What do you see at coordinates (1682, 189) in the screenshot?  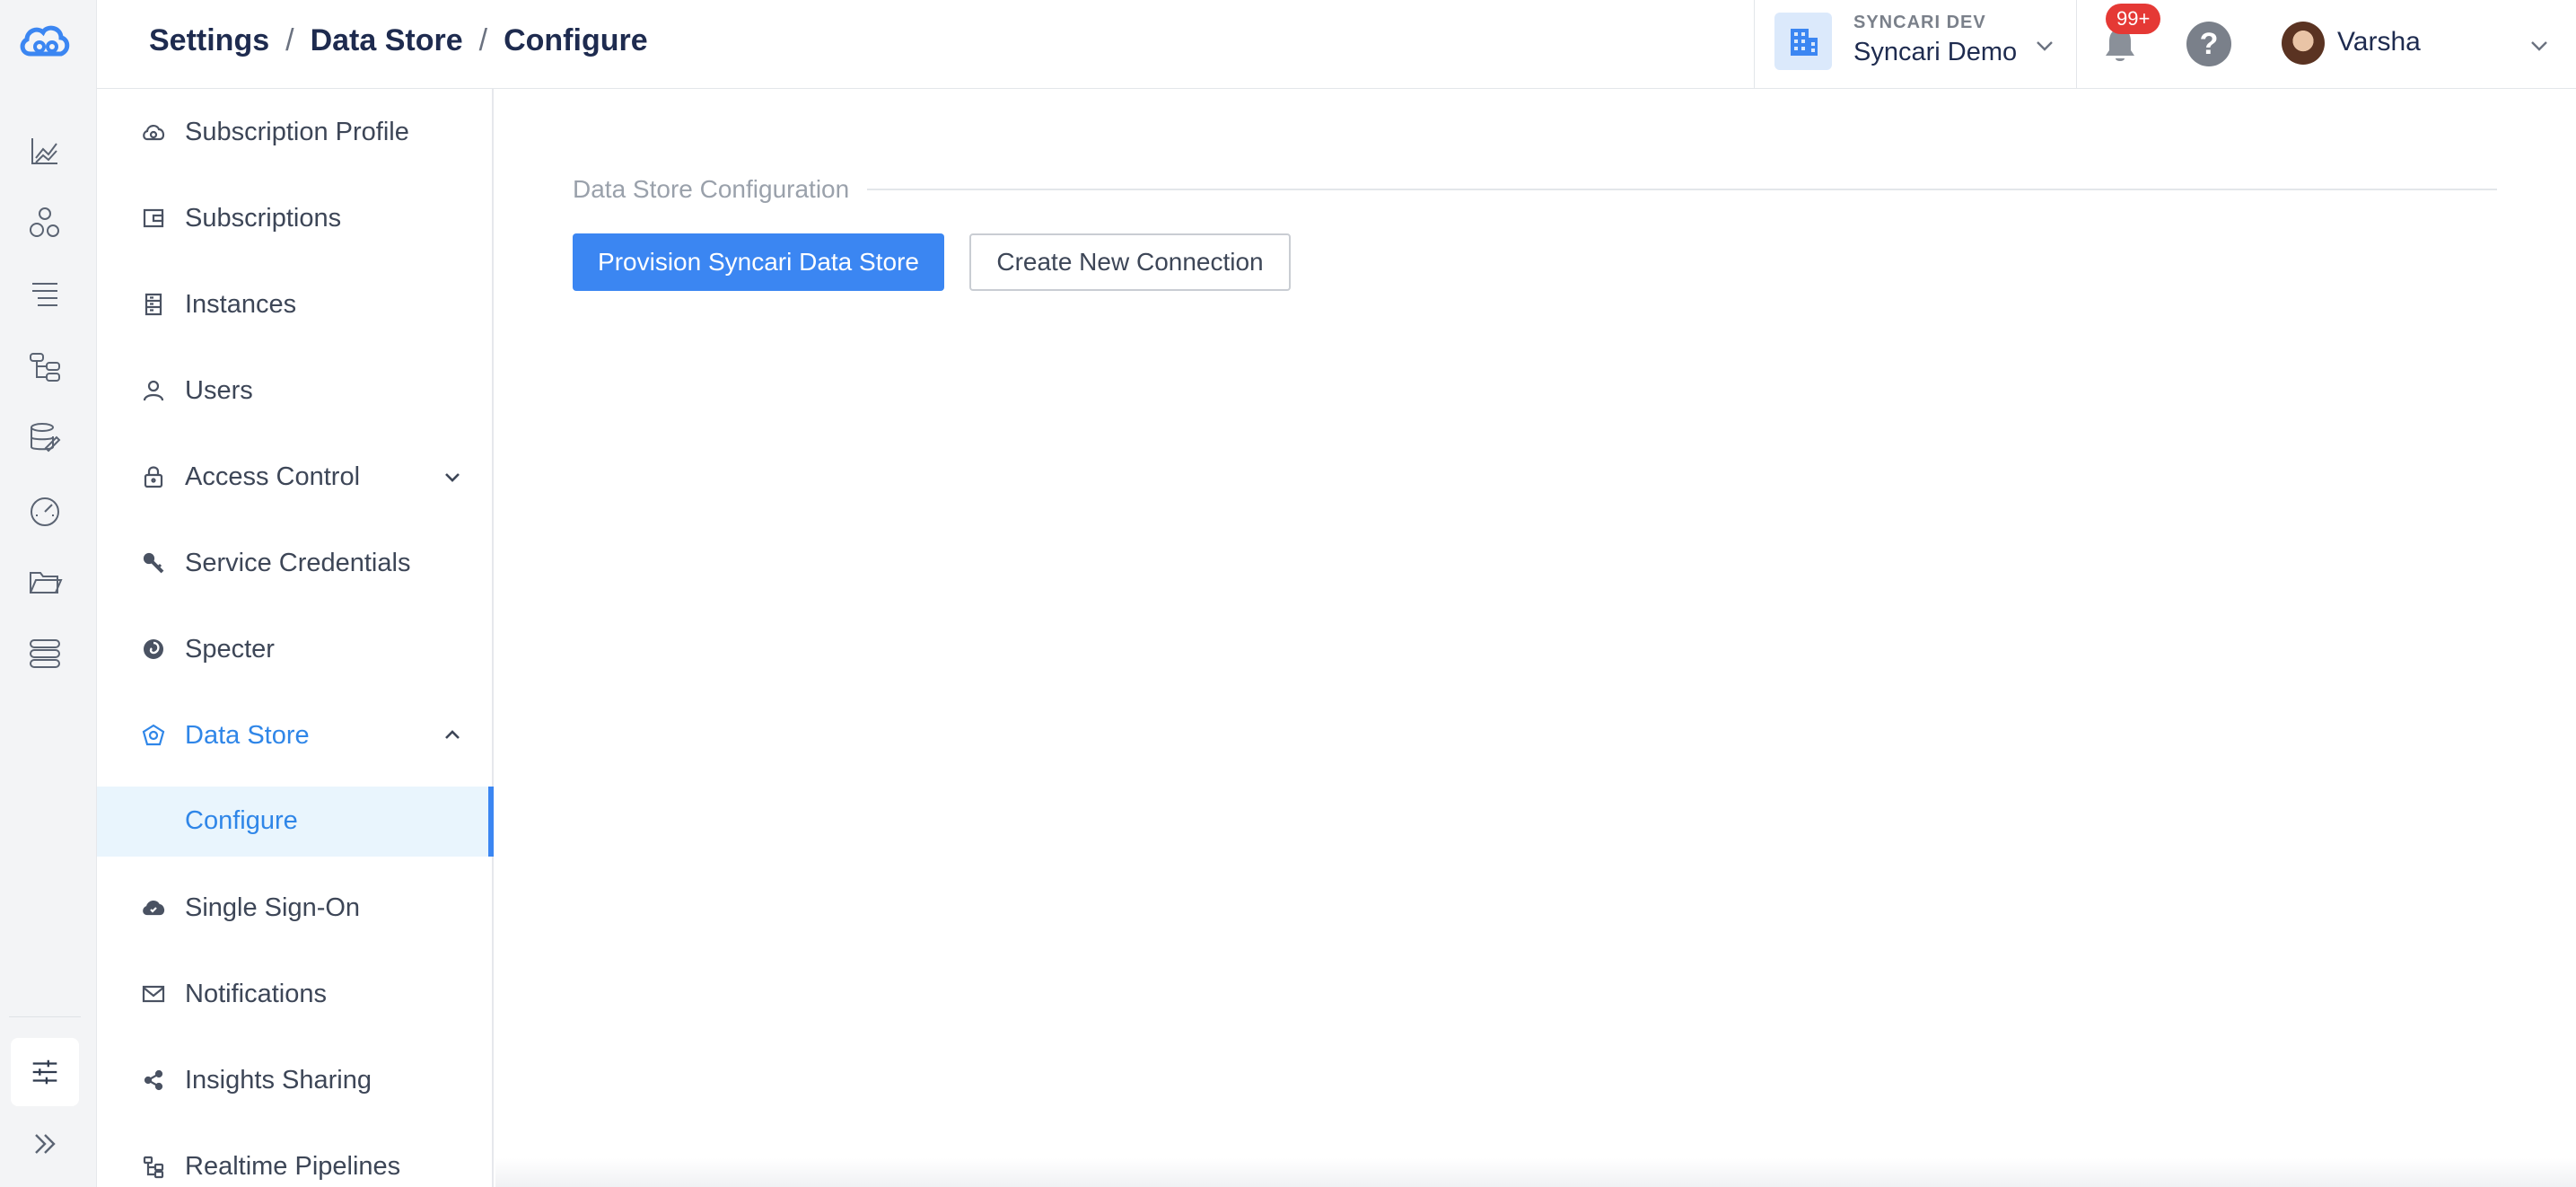 I see `section-divider` at bounding box center [1682, 189].